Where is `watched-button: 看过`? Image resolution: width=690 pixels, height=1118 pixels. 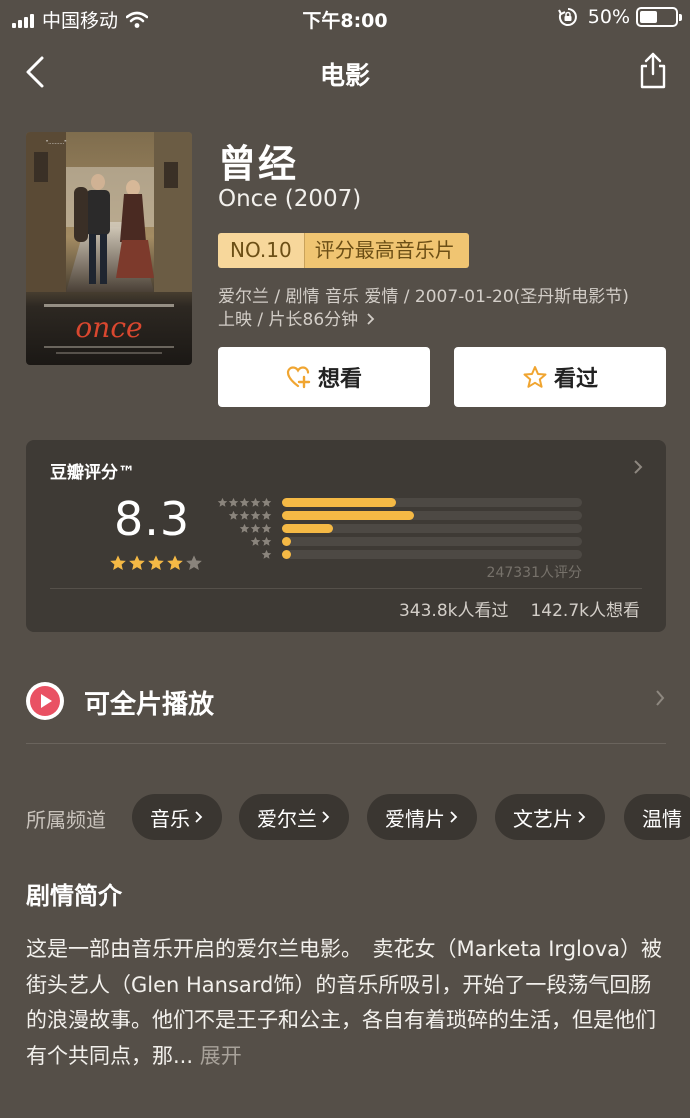
watched-button: 看过 is located at coordinates (560, 377).